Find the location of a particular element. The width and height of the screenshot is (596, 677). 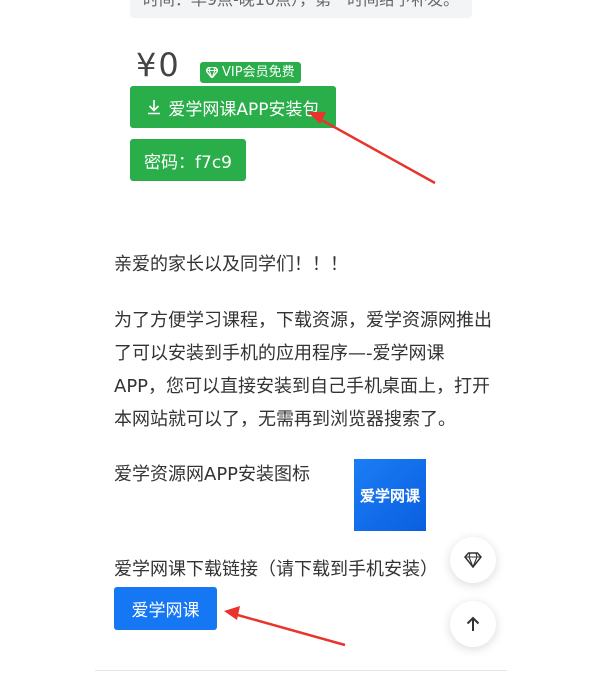

password-label: 密码：f7c9 is located at coordinates (188, 162).